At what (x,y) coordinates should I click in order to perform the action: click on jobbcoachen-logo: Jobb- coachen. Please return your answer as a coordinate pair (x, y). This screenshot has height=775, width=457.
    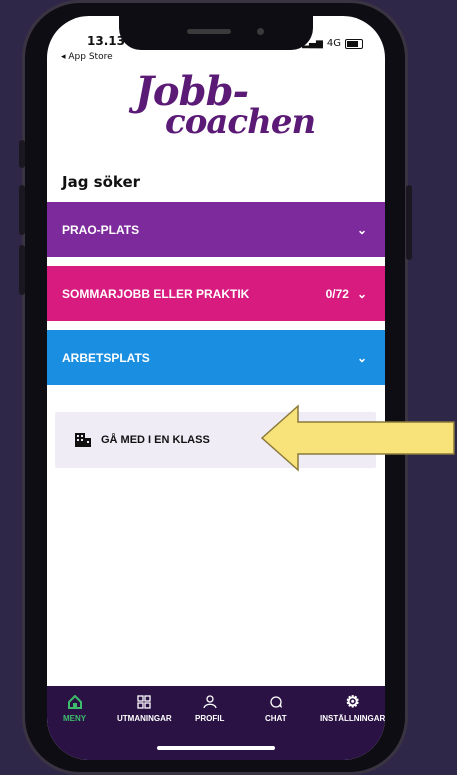
    Looking at the image, I should click on (221, 113).